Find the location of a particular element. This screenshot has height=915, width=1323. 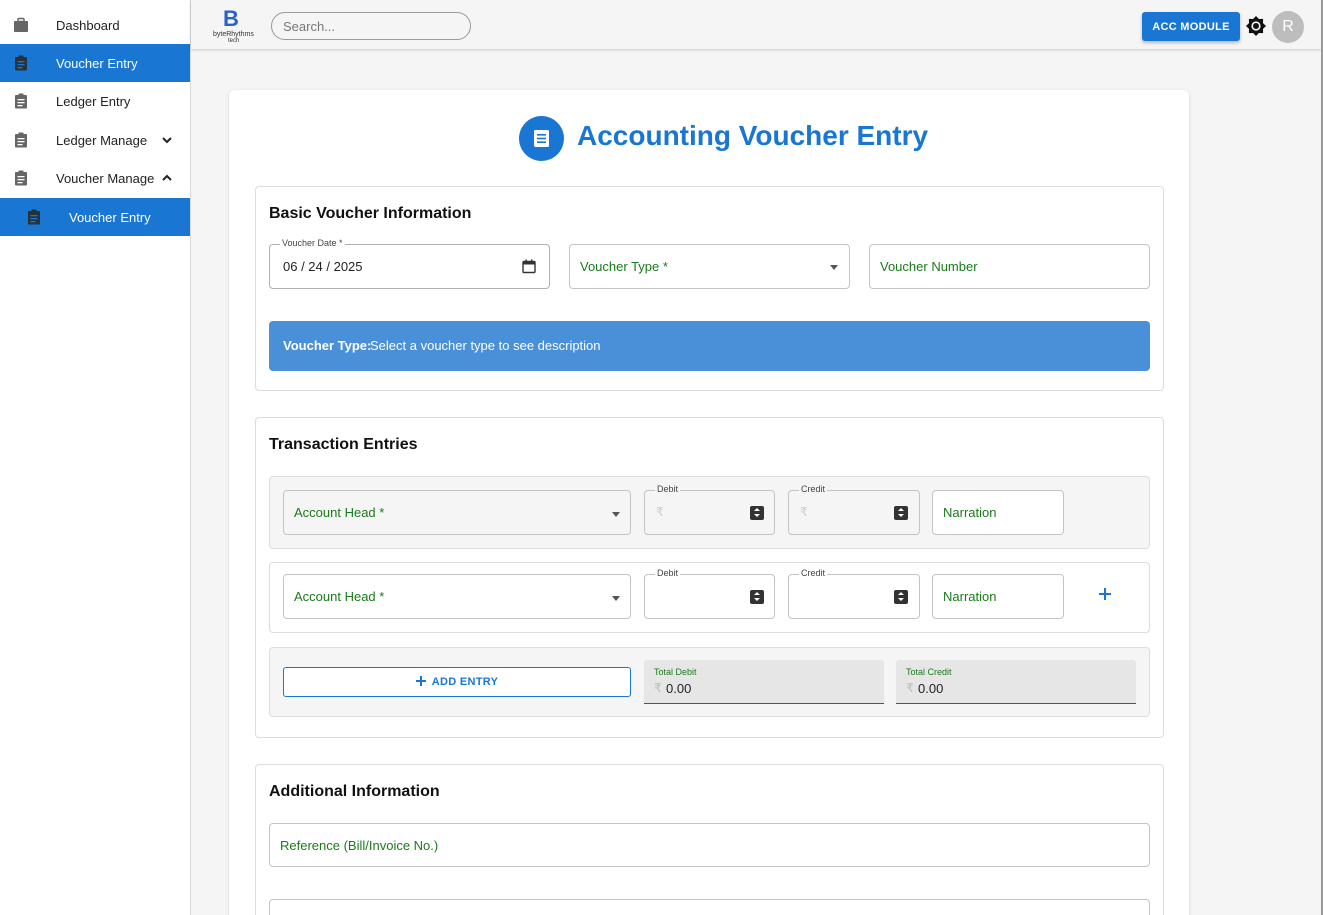

plus-icon is located at coordinates (420, 681).